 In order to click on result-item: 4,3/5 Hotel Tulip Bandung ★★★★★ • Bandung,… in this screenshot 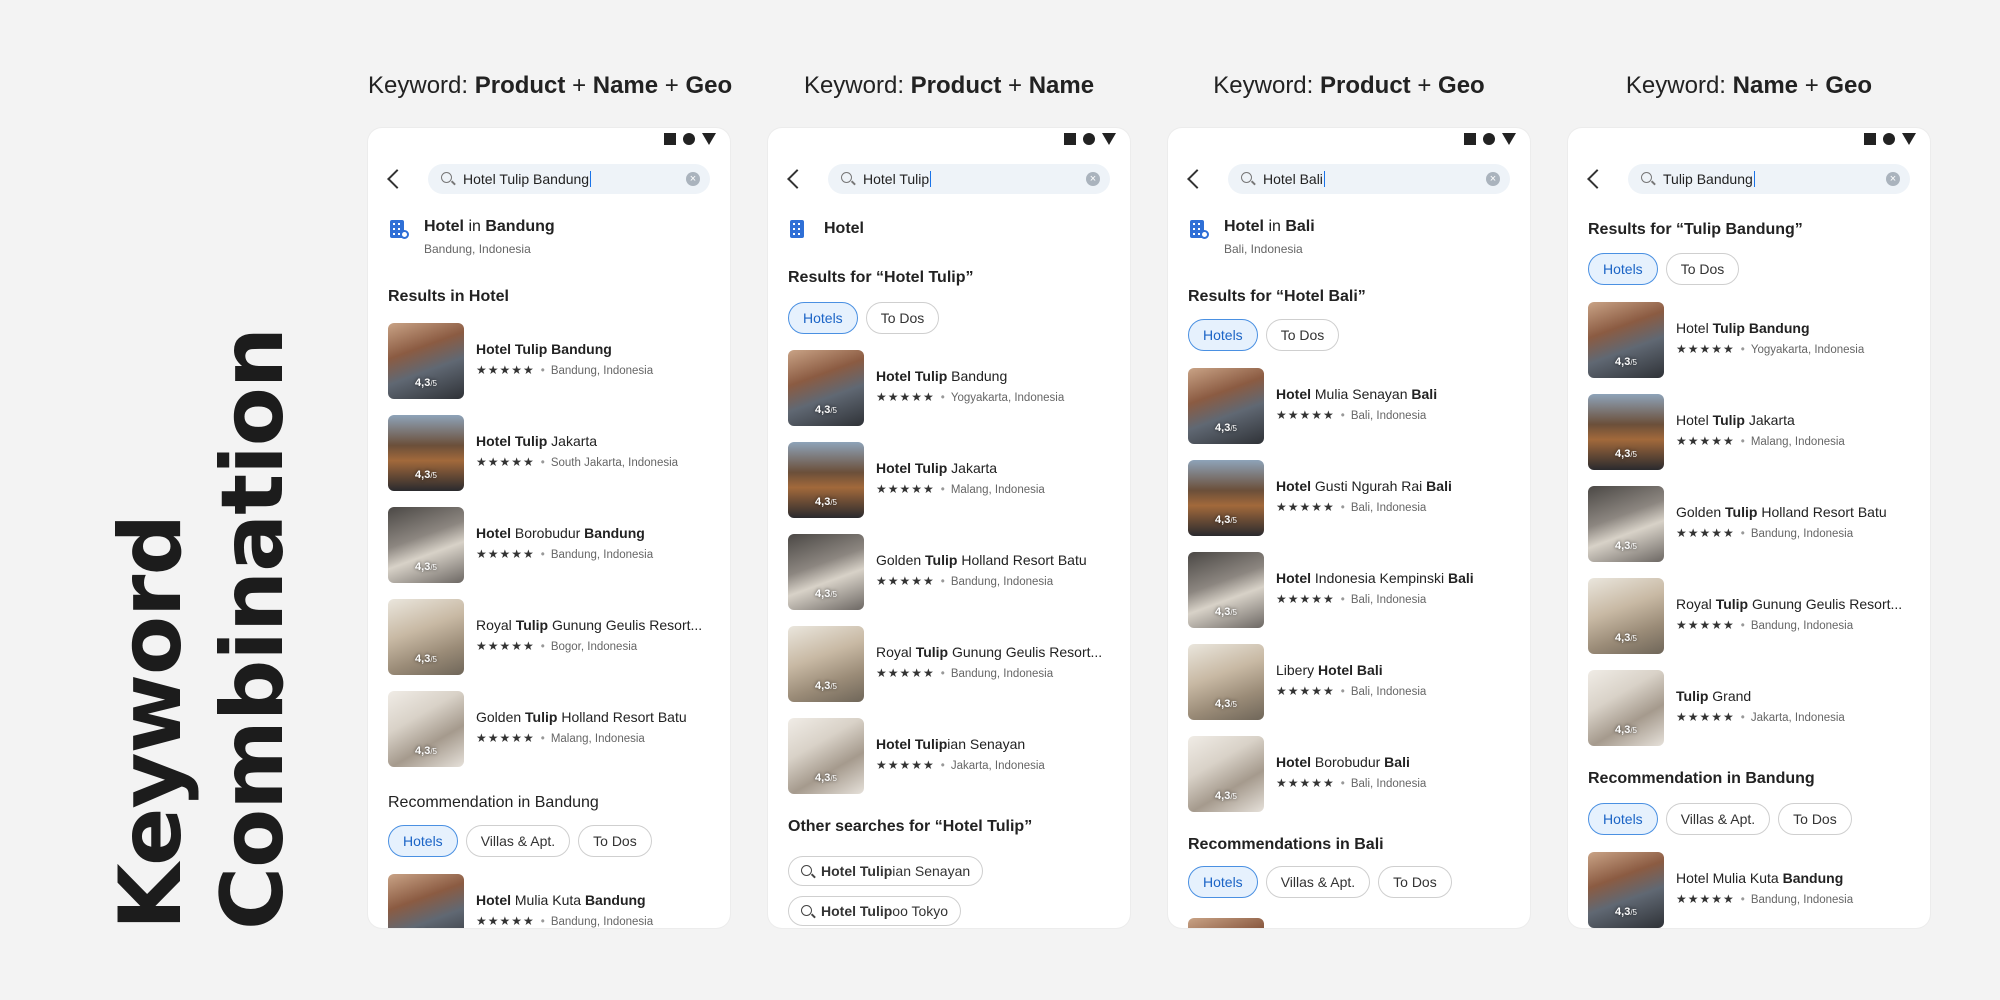, I will do `click(553, 361)`.